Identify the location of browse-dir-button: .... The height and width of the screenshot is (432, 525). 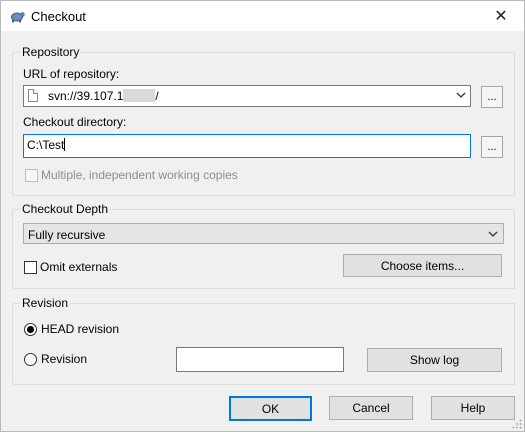
(492, 147).